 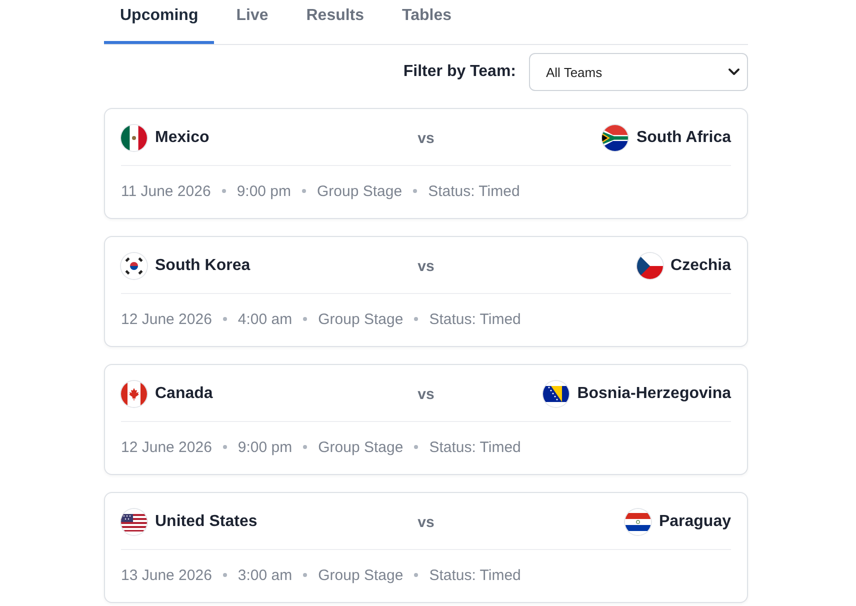 What do you see at coordinates (556, 394) in the screenshot?
I see `bosnia-flag-icon` at bounding box center [556, 394].